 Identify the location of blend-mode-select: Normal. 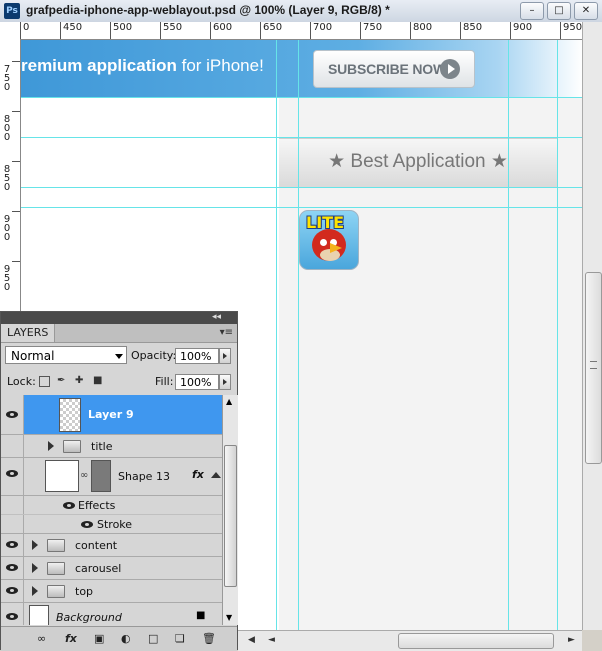
(66, 355).